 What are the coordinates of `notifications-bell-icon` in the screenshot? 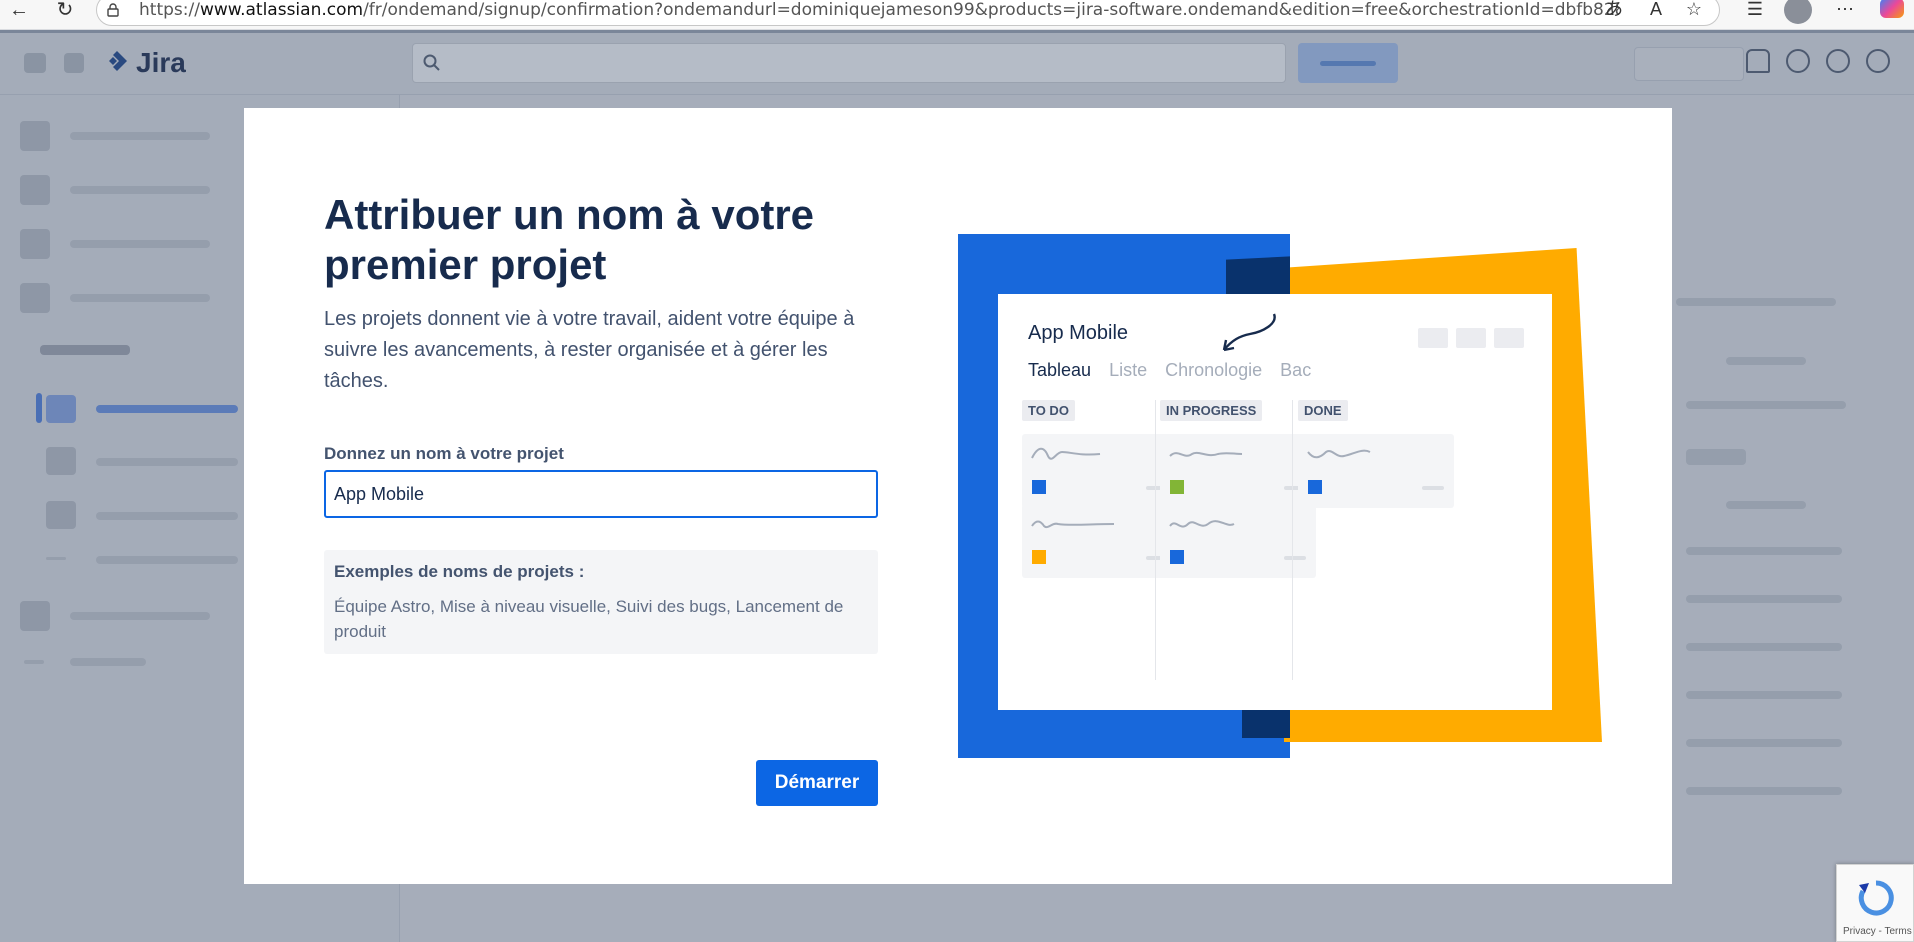 It's located at (1758, 61).